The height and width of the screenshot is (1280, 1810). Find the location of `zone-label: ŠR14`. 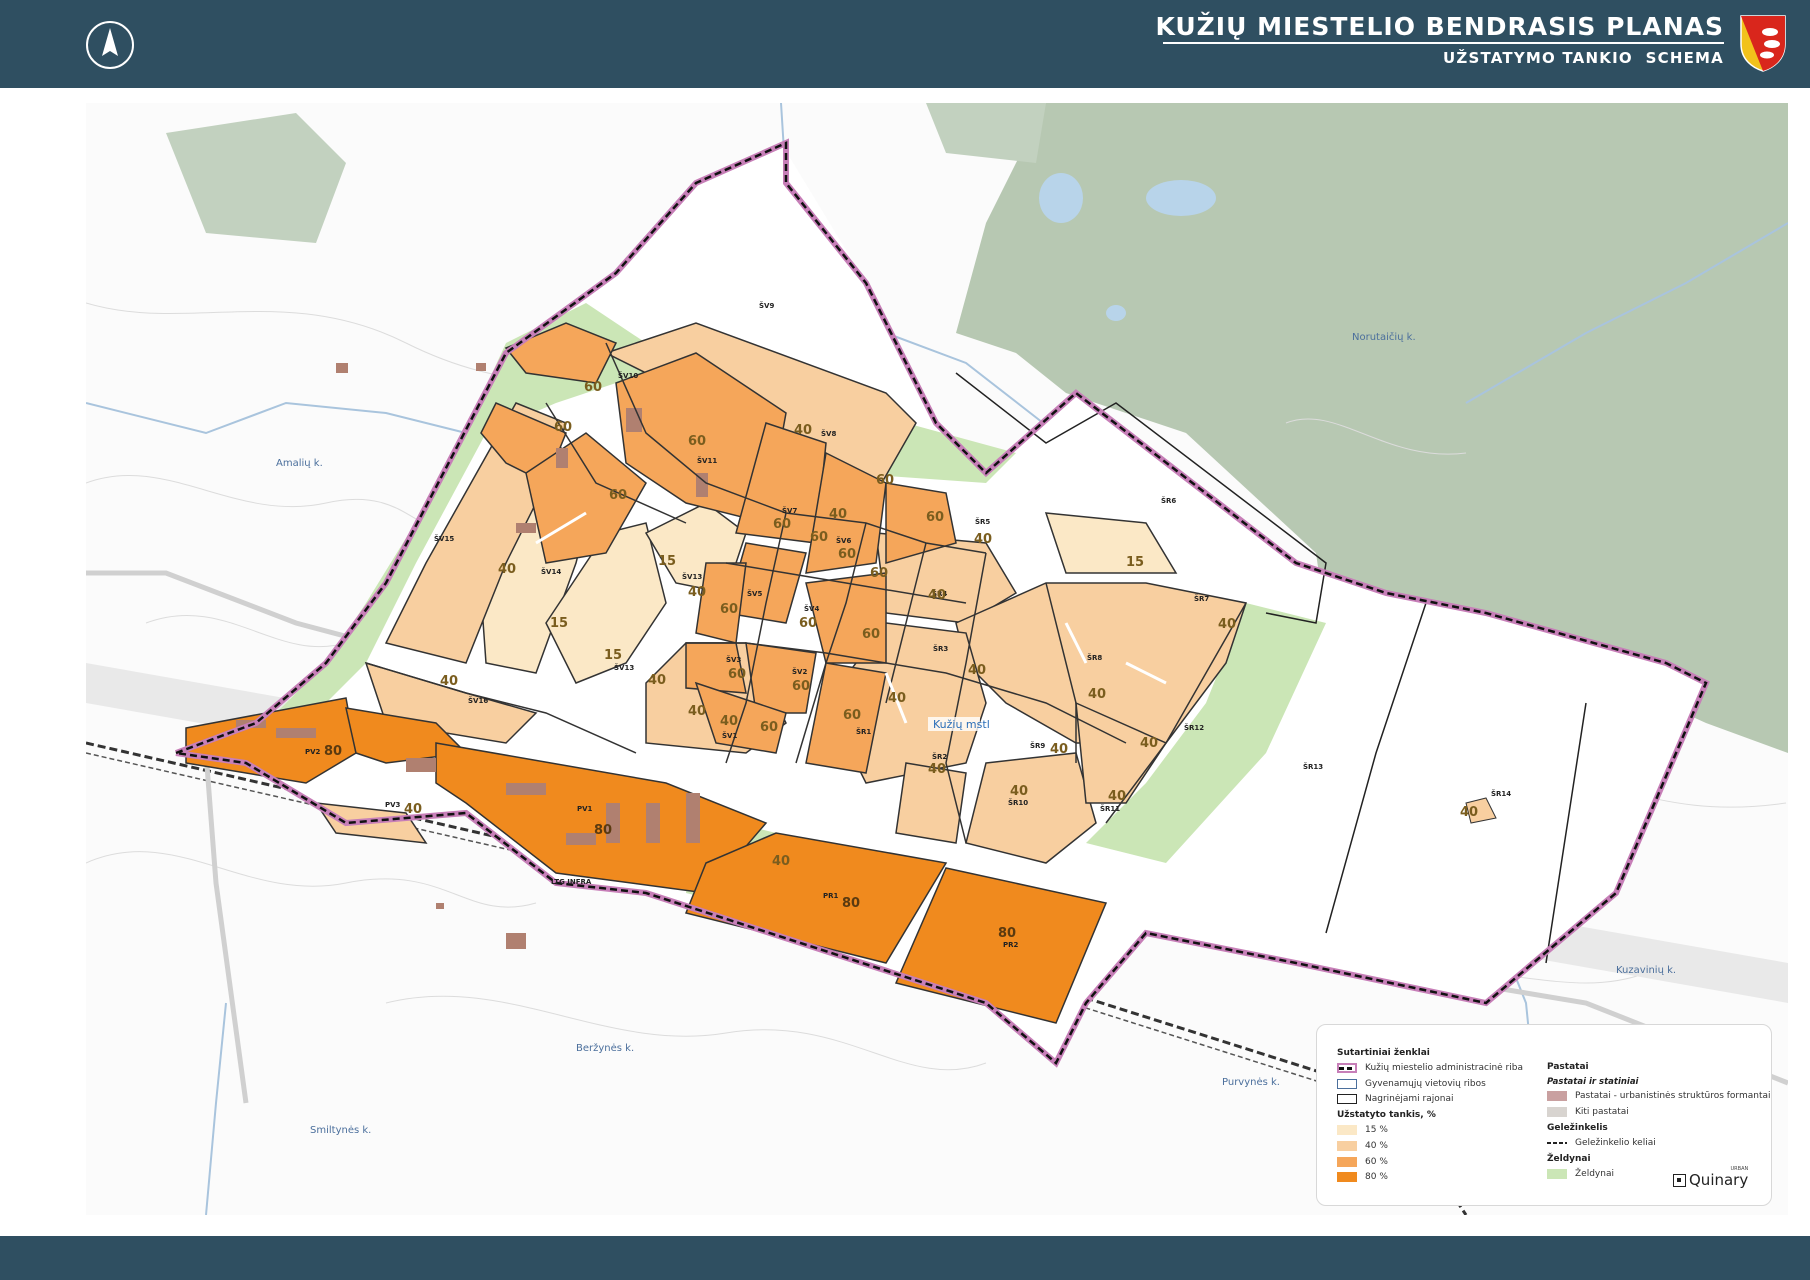

zone-label: ŠR14 is located at coordinates (1501, 793).